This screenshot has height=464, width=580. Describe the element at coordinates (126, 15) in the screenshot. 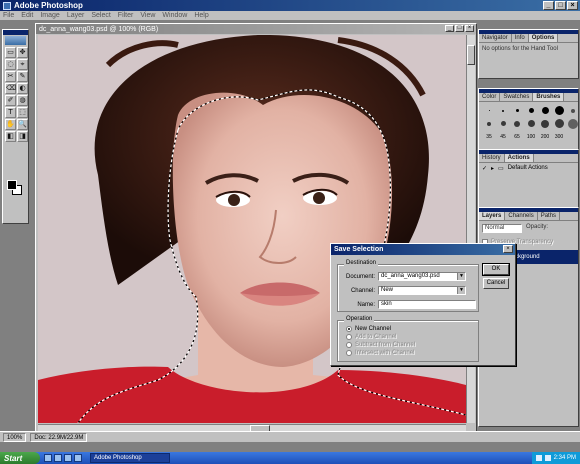

I see `menu-filter: Filter` at that location.